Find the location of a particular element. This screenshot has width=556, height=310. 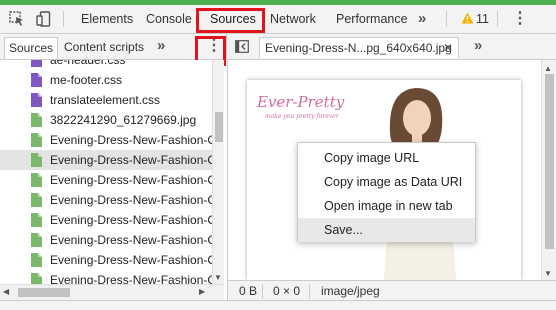

close-tab-icon: ✕ is located at coordinates (448, 48).